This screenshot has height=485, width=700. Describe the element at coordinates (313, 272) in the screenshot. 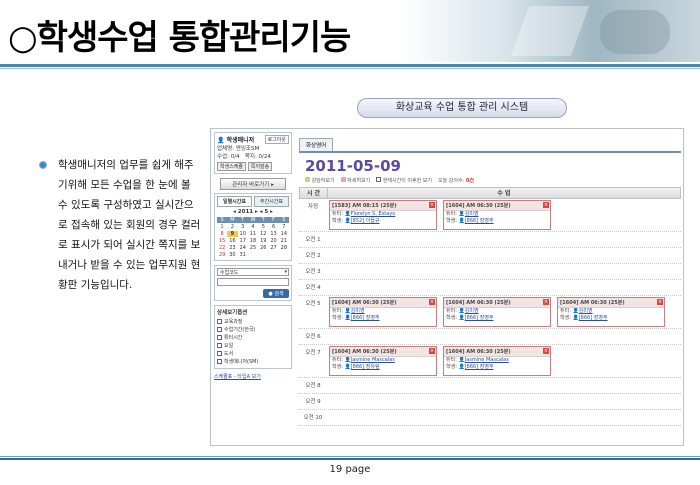

I see `time-label: 오전 3` at that location.